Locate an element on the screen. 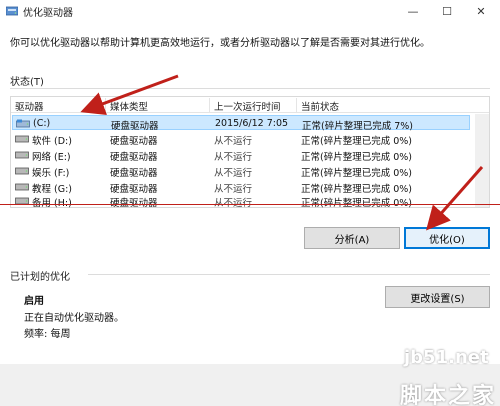 The image size is (500, 406). last-run-time: 2015/6/12 7:05 is located at coordinates (252, 123).